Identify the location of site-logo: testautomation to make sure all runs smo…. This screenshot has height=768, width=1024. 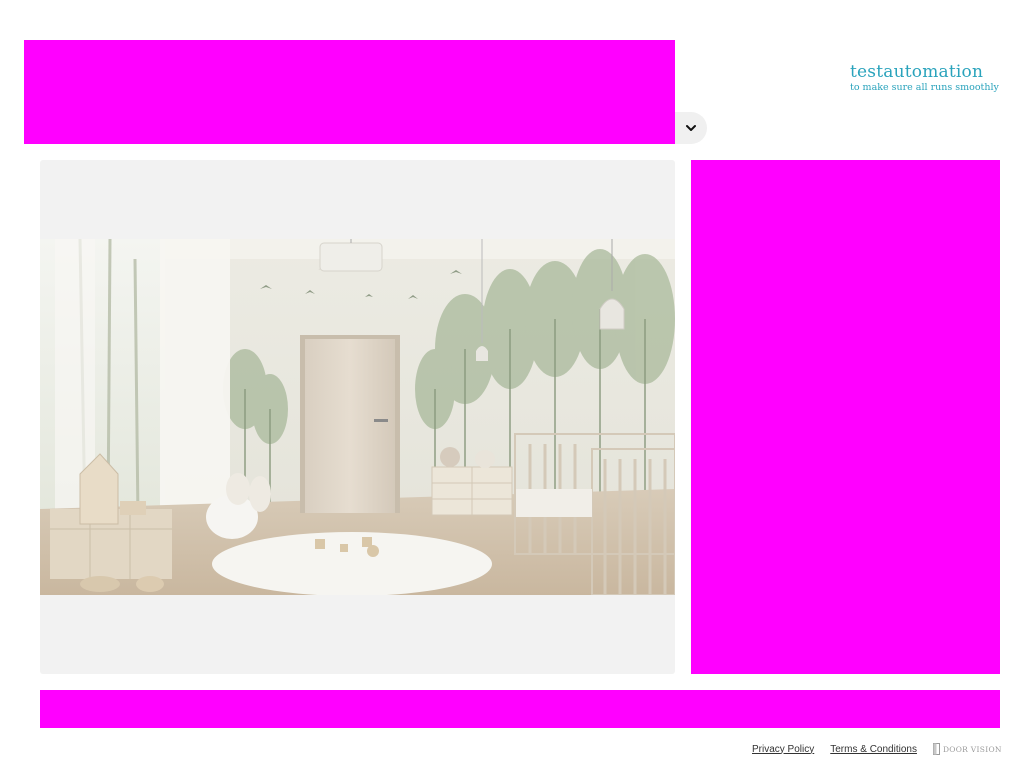
(924, 79).